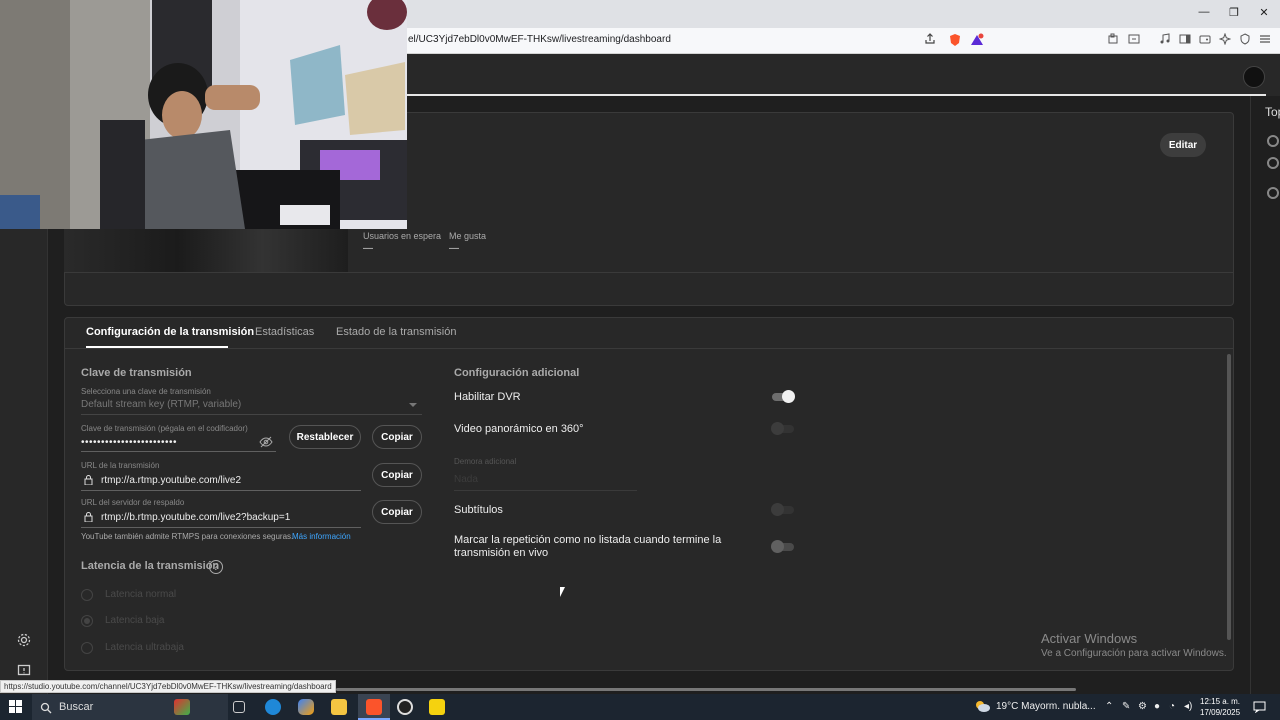  Describe the element at coordinates (339, 707) in the screenshot. I see `file-explorer-icon` at that location.